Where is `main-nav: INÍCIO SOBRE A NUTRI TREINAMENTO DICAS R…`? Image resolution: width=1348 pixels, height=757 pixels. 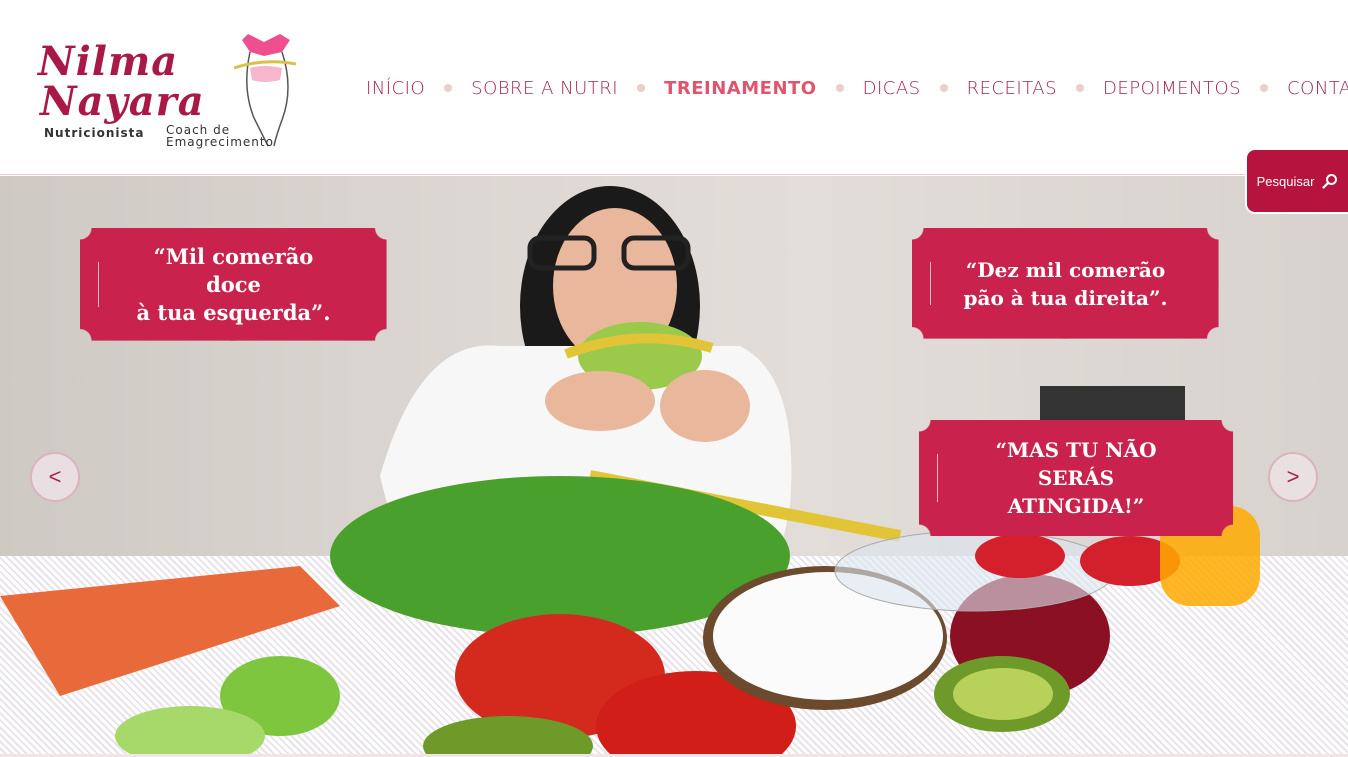 main-nav: INÍCIO SOBRE A NUTRI TREINAMENTO DICAS R… is located at coordinates (857, 88).